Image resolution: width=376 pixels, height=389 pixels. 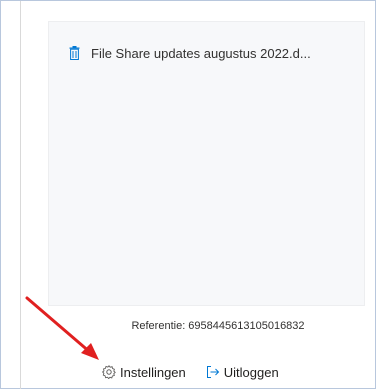 I want to click on gear-icon, so click(x=108, y=372).